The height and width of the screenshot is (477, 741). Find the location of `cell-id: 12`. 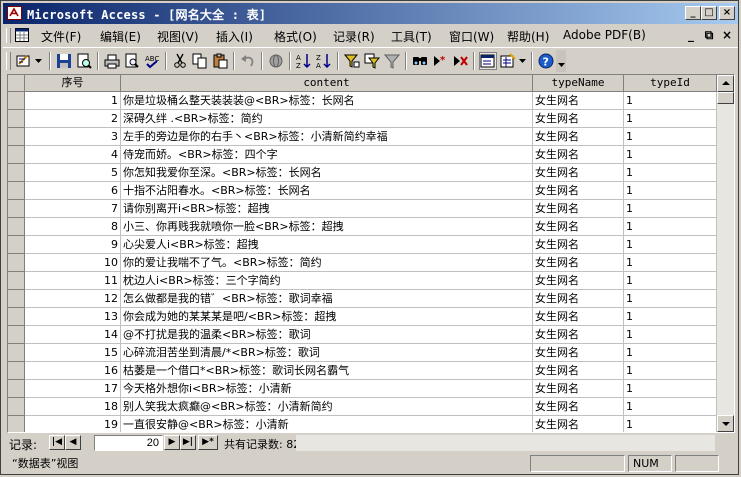

cell-id: 12 is located at coordinates (73, 299).